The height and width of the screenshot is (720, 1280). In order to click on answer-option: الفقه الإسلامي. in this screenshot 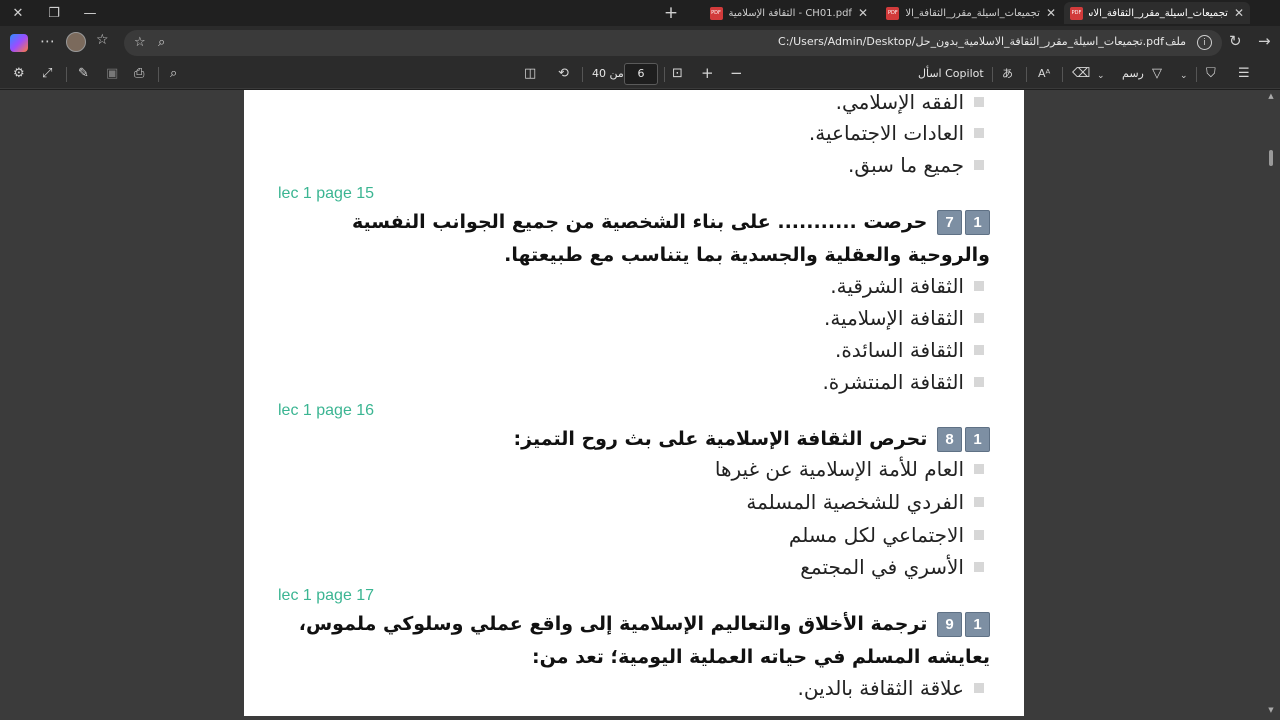, I will do `click(910, 102)`.